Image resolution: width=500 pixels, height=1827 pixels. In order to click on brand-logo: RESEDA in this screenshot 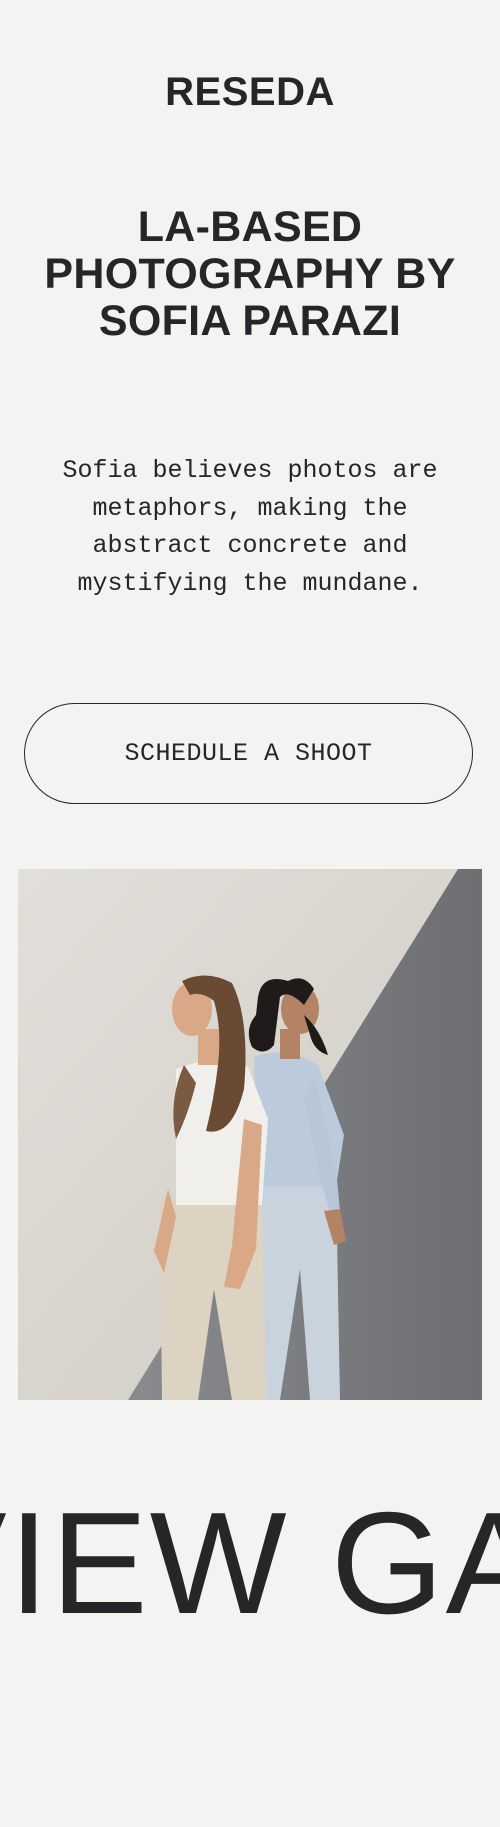, I will do `click(250, 92)`.